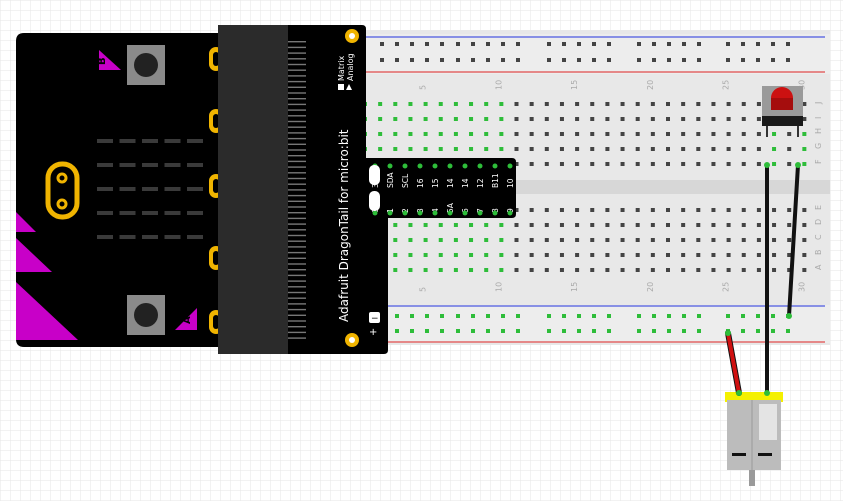 This screenshot has width=843, height=501. I want to click on column-number: 10, so click(498, 85).